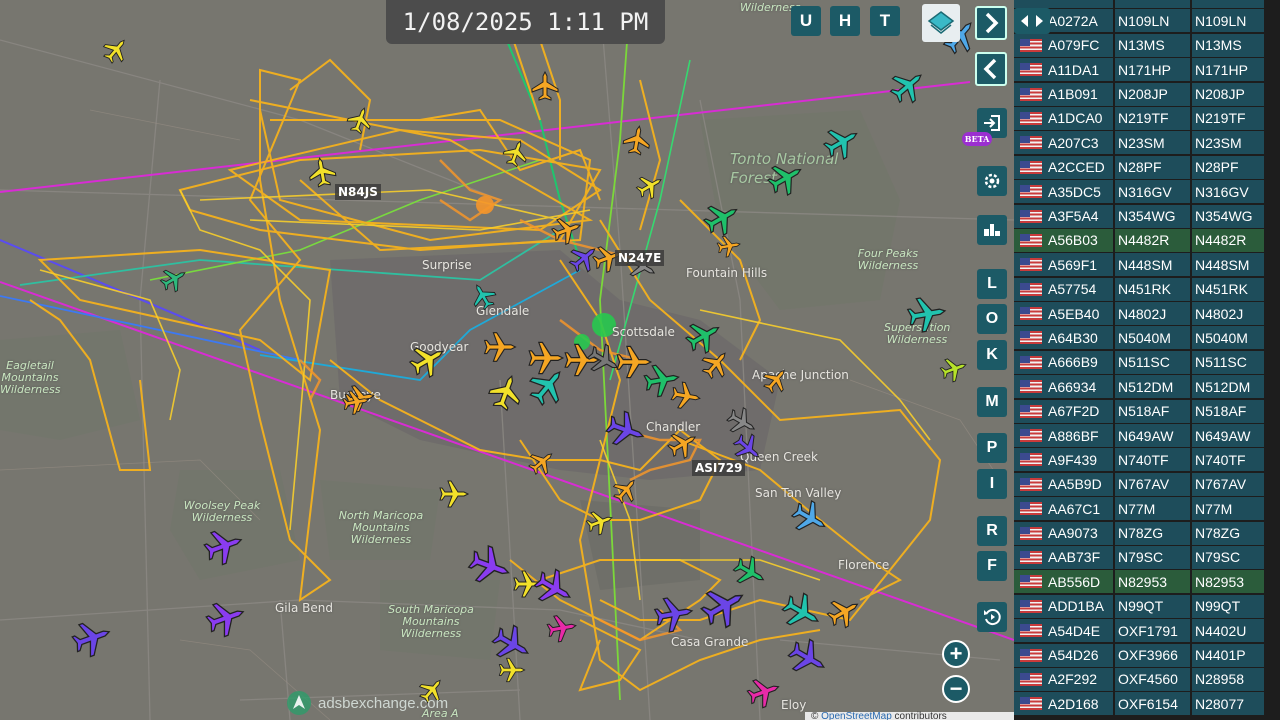 Image resolution: width=1280 pixels, height=720 pixels. I want to click on table-row: A2D168 OXF6154 N28077, so click(1147, 704).